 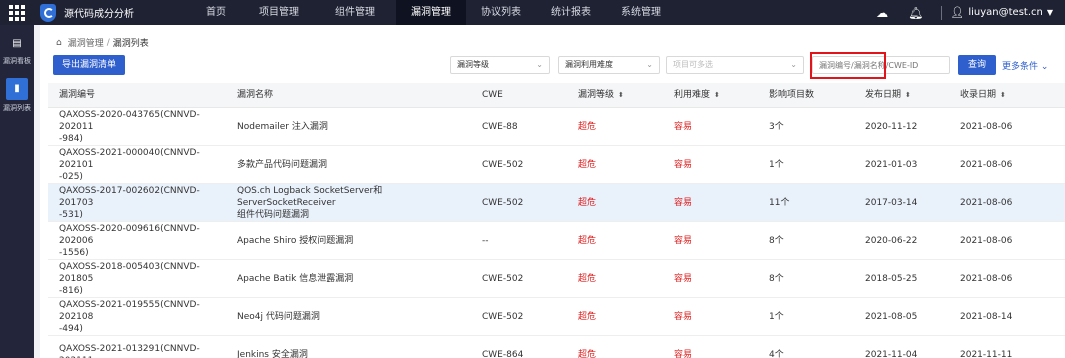 What do you see at coordinates (589, 64) in the screenshot?
I see `exploit-difficulty-select-value: 漏洞利用难度` at bounding box center [589, 64].